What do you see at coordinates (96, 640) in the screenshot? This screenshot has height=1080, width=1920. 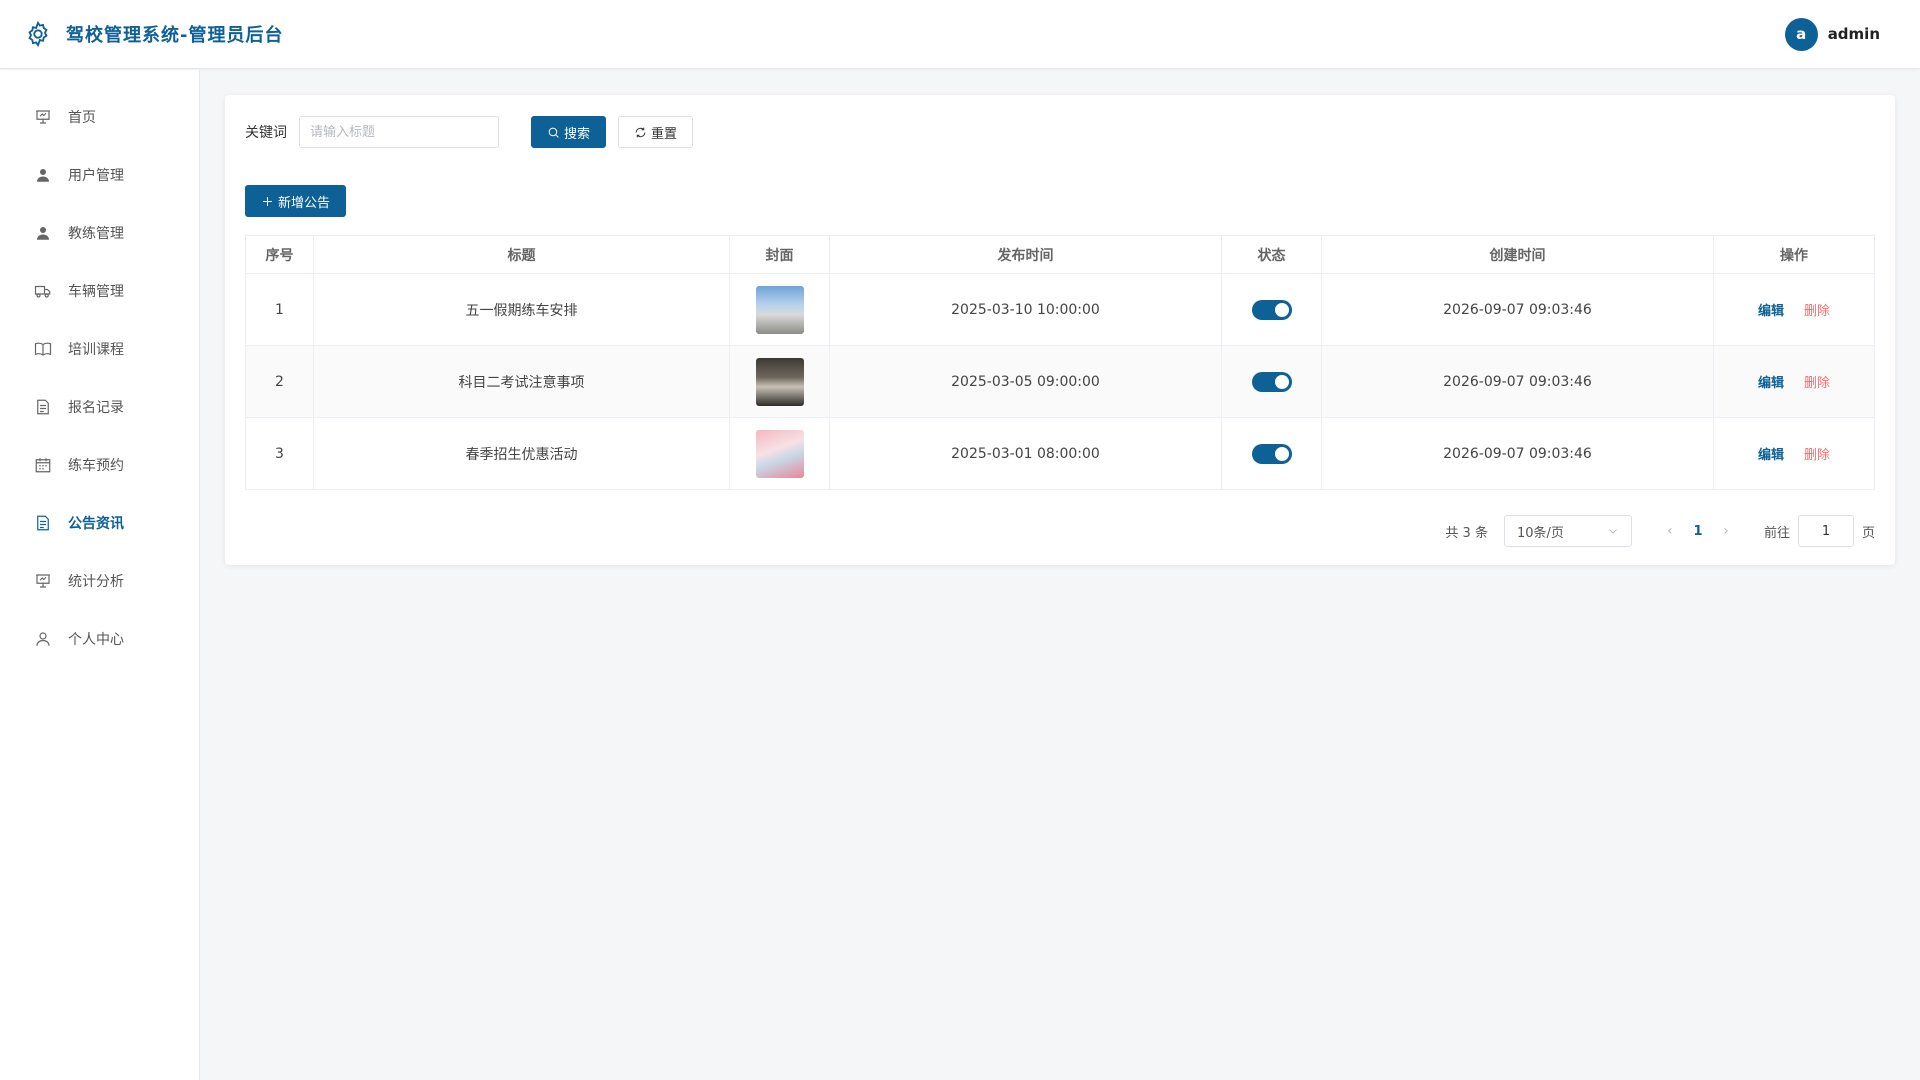 I see `sidebar-item-label: 个人中心` at bounding box center [96, 640].